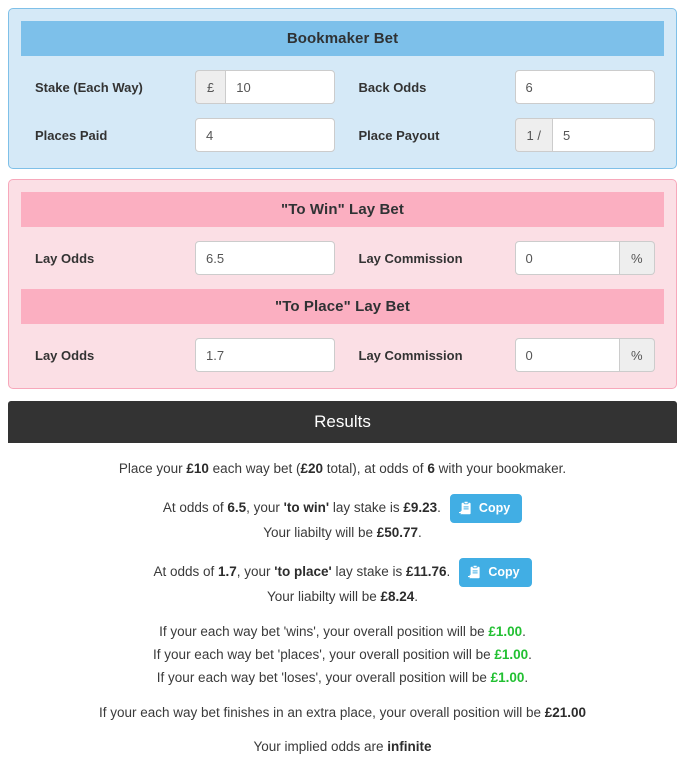 The height and width of the screenshot is (766, 685). What do you see at coordinates (565, 712) in the screenshot?
I see `extra-place-value: £21.00` at bounding box center [565, 712].